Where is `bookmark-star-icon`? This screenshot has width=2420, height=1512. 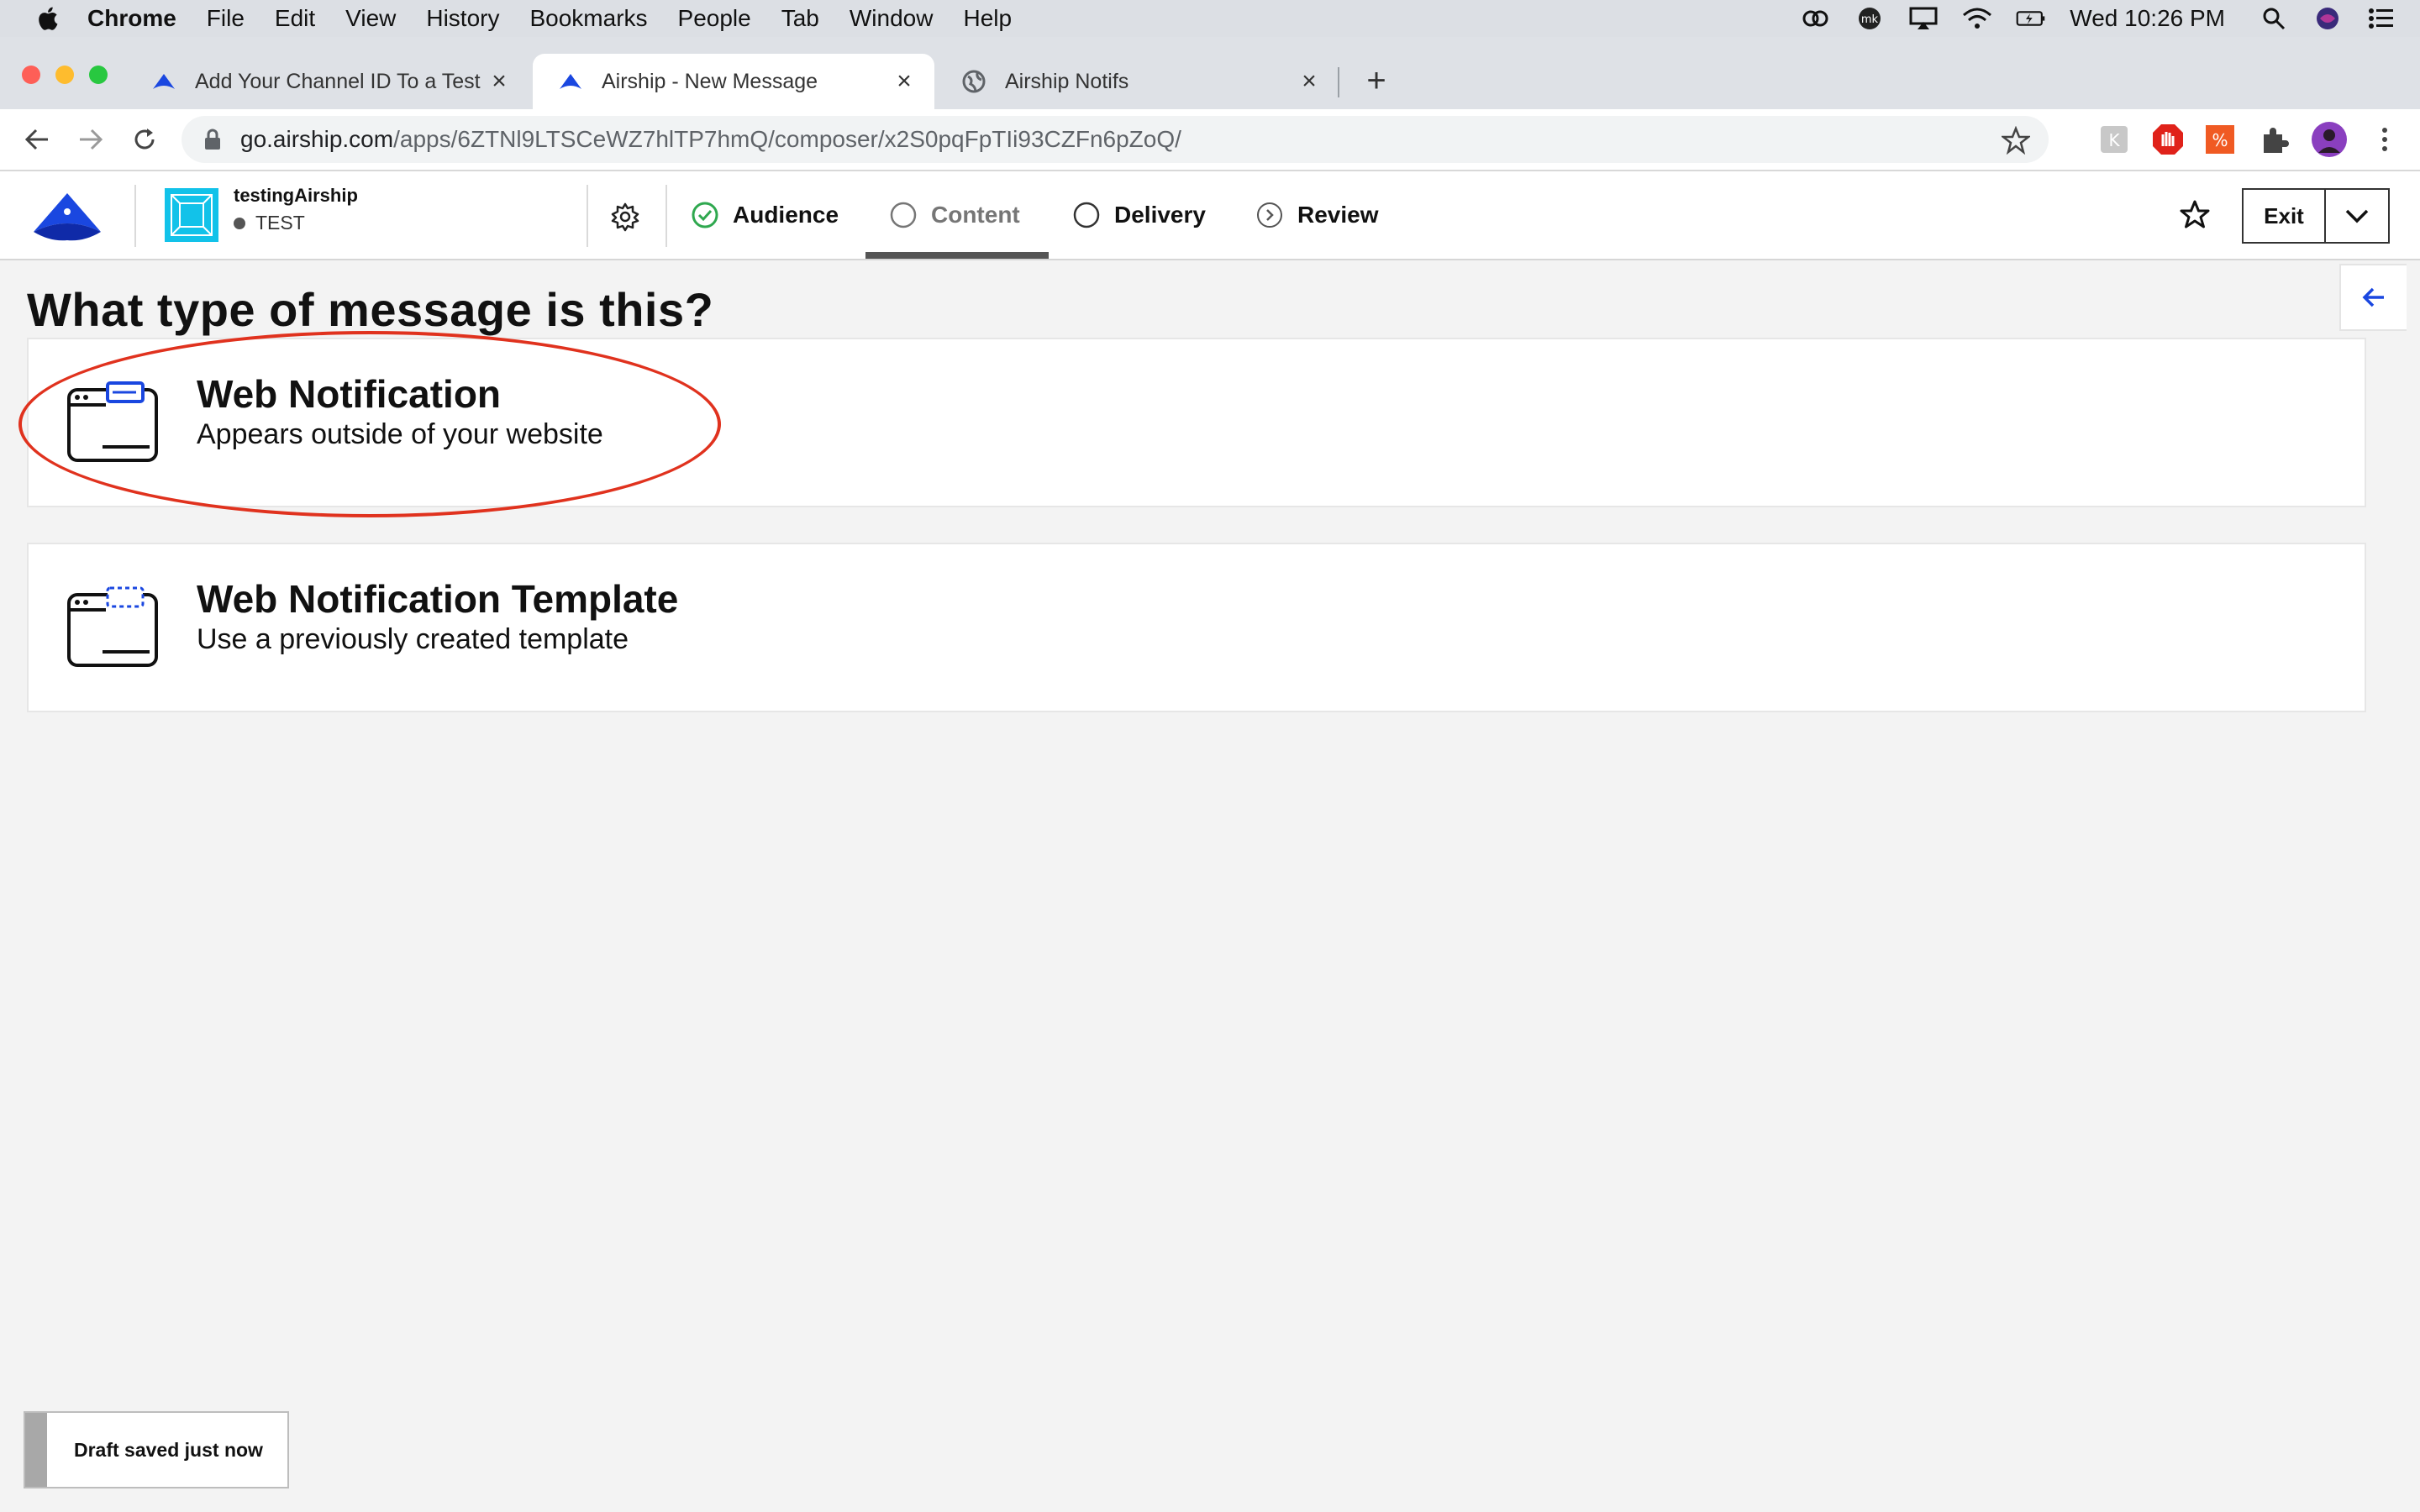 bookmark-star-icon is located at coordinates (2016, 140).